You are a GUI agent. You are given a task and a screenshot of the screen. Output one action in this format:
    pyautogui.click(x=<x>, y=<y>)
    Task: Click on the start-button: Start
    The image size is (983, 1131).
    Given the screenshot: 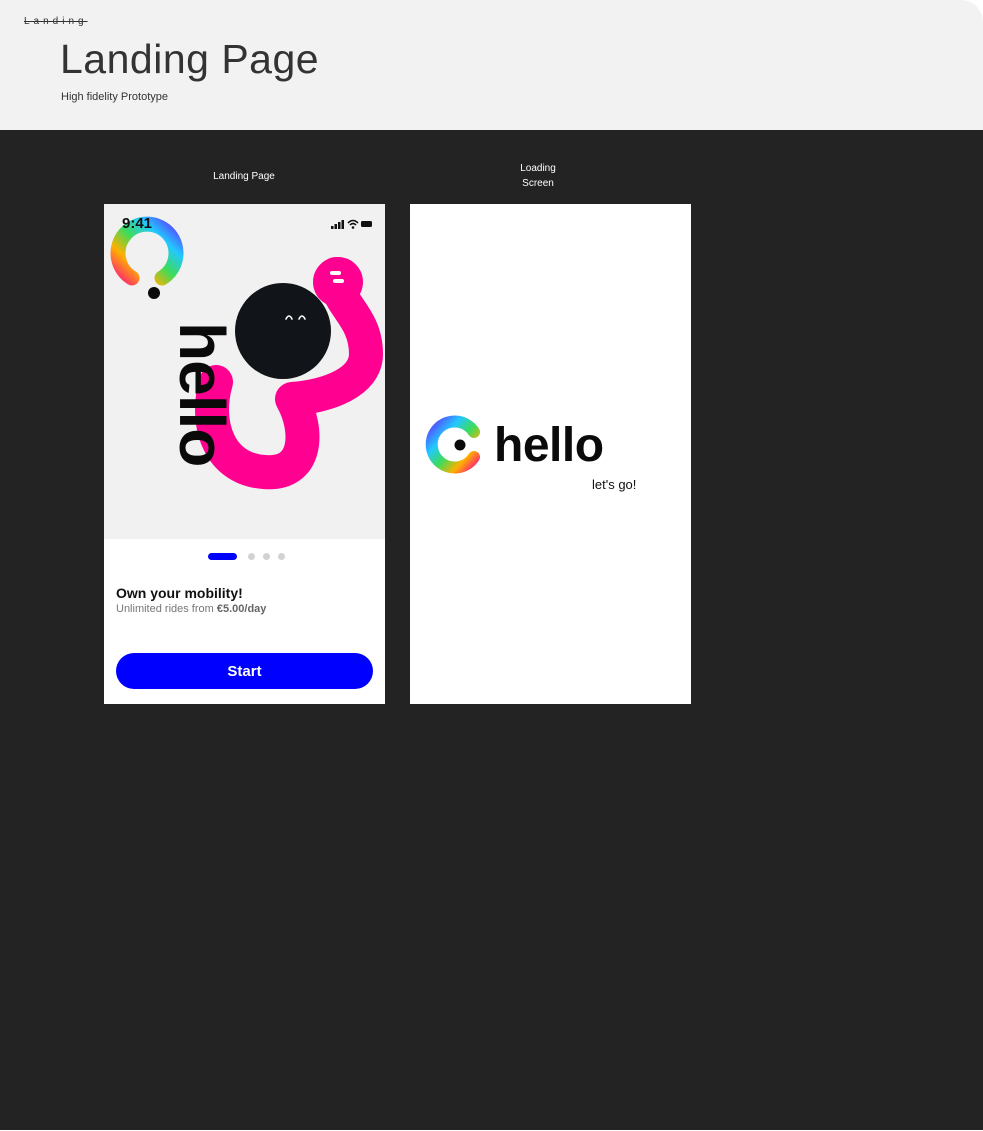 What is the action you would take?
    pyautogui.click(x=244, y=671)
    